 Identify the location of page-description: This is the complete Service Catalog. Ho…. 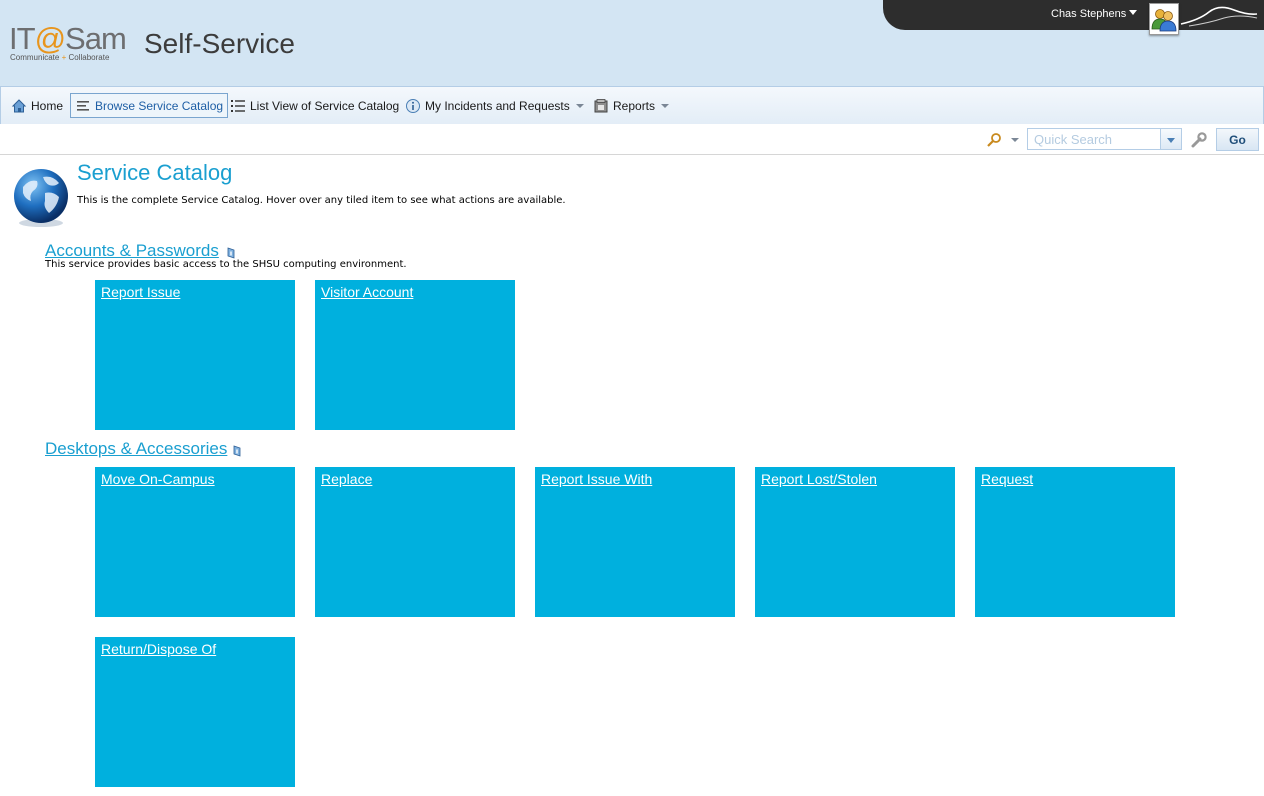
(321, 200).